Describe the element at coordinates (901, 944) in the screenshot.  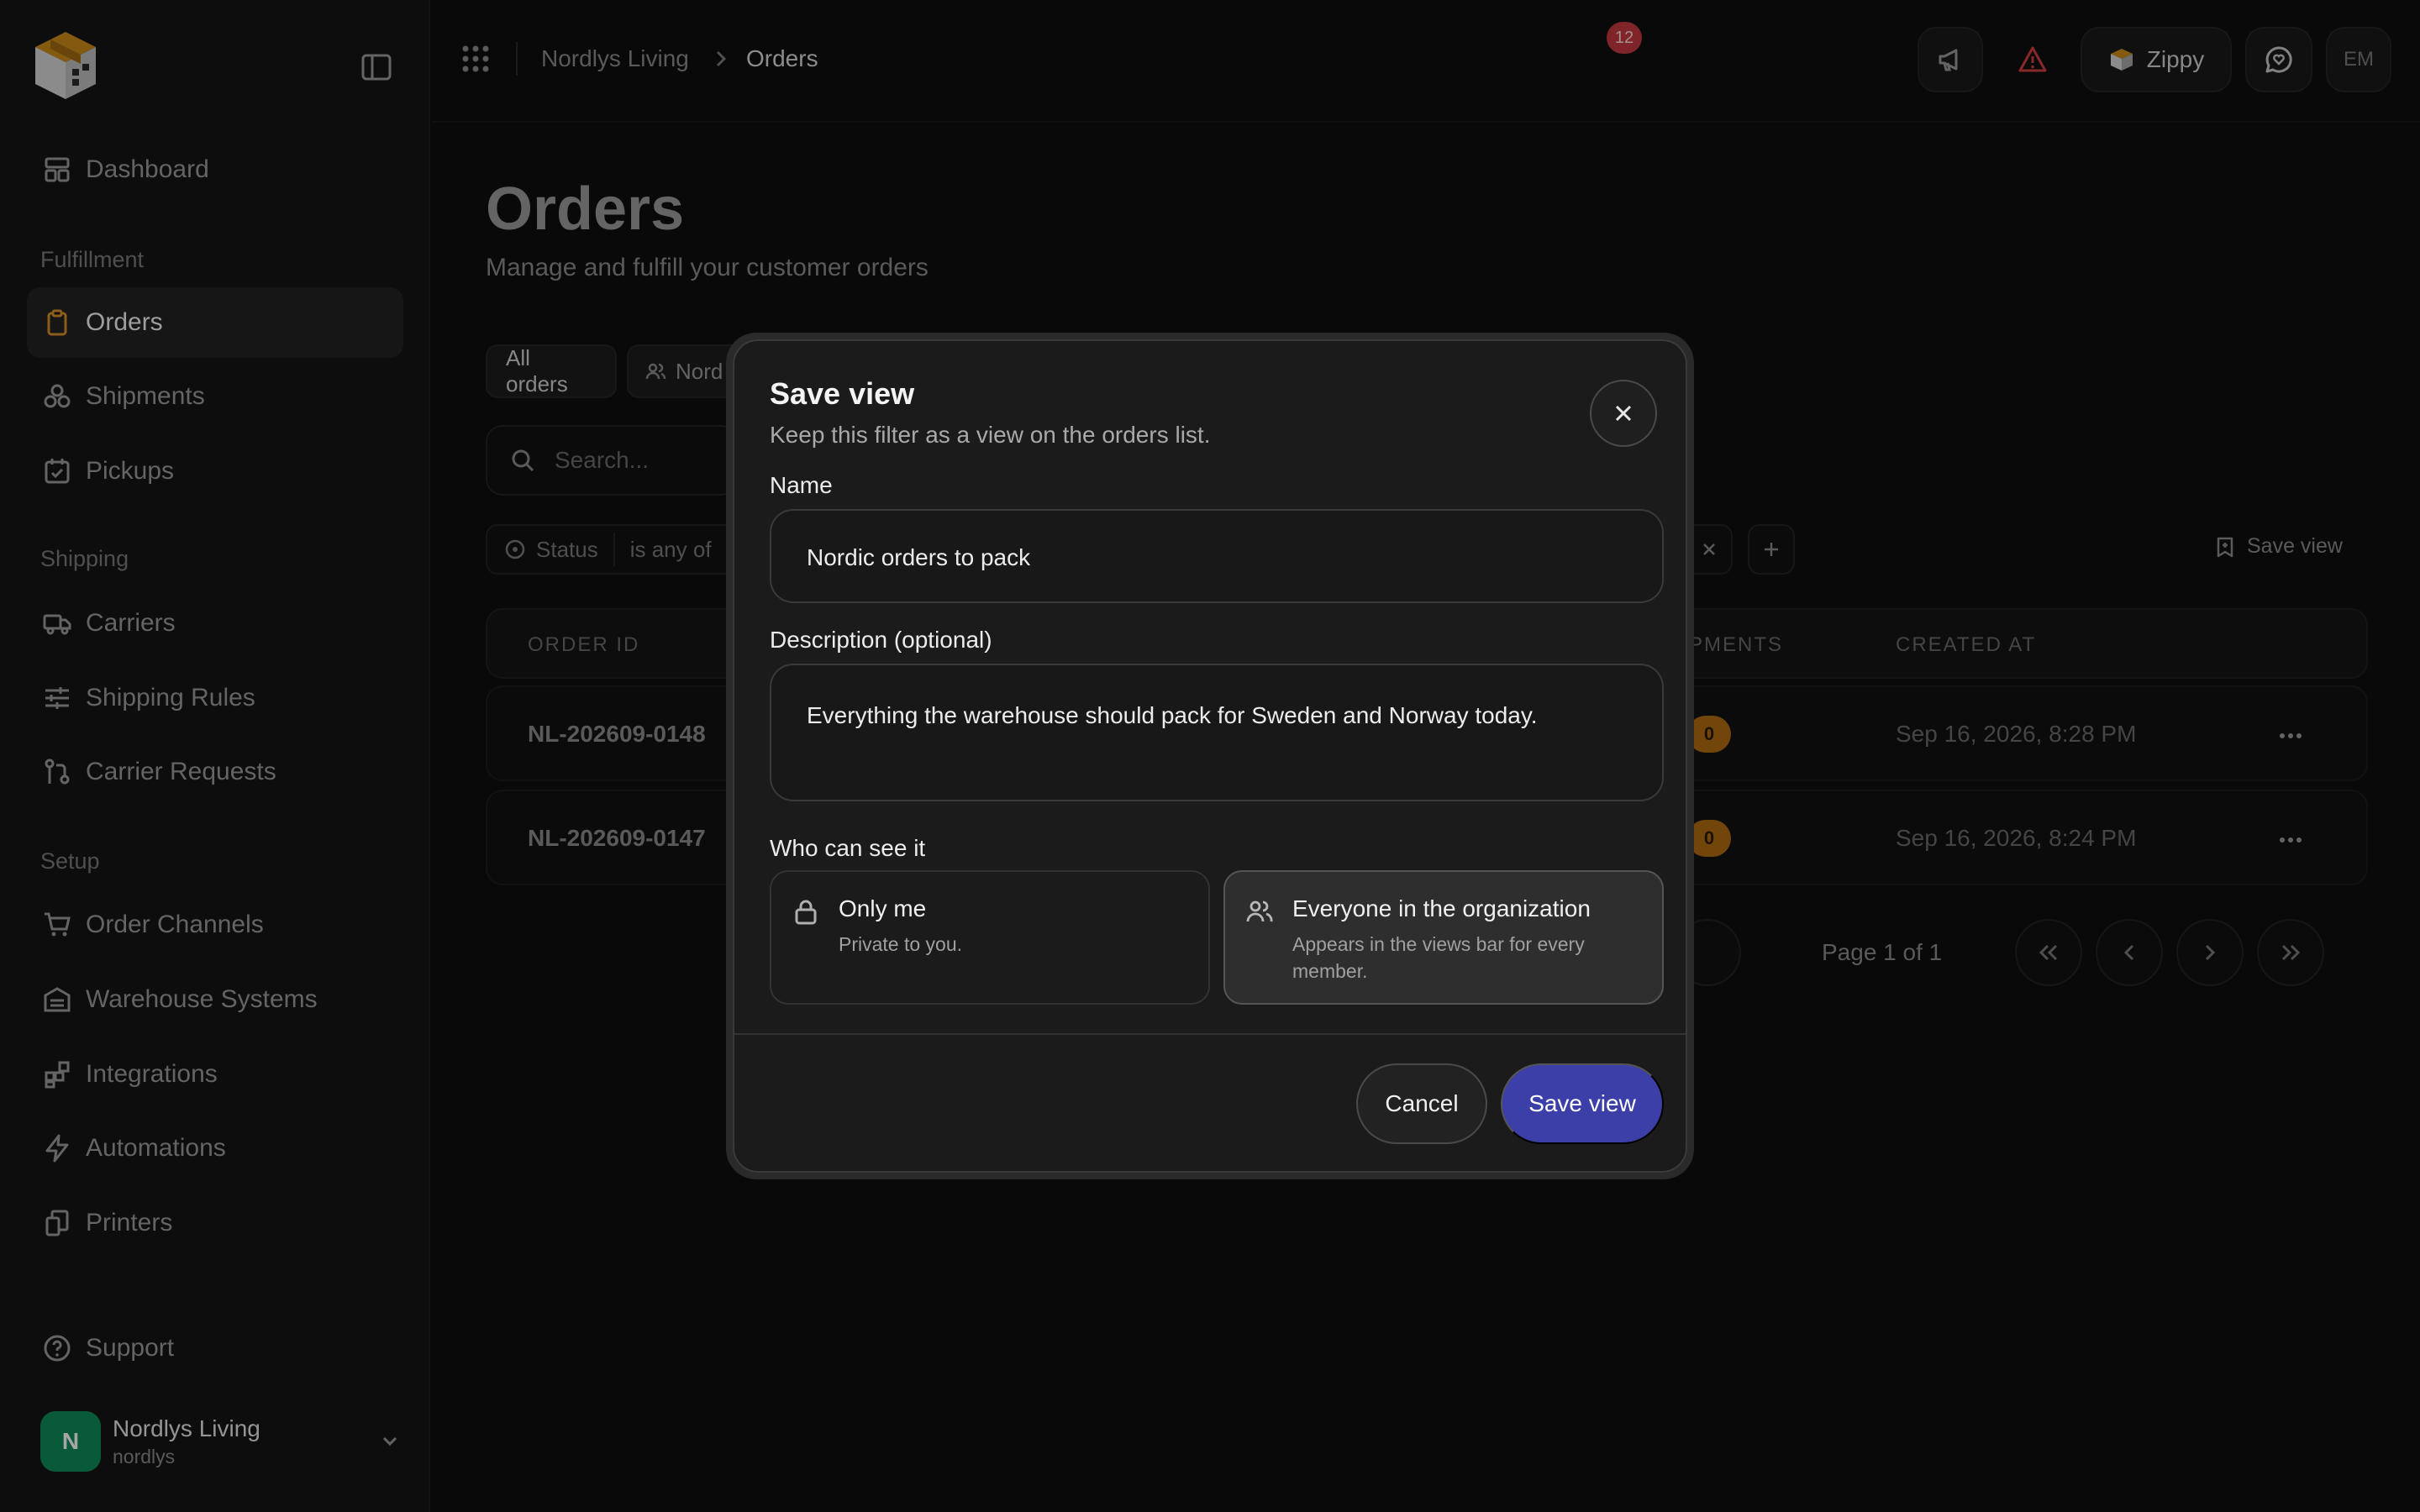
I see `visibility-option-description: Private to you.` at that location.